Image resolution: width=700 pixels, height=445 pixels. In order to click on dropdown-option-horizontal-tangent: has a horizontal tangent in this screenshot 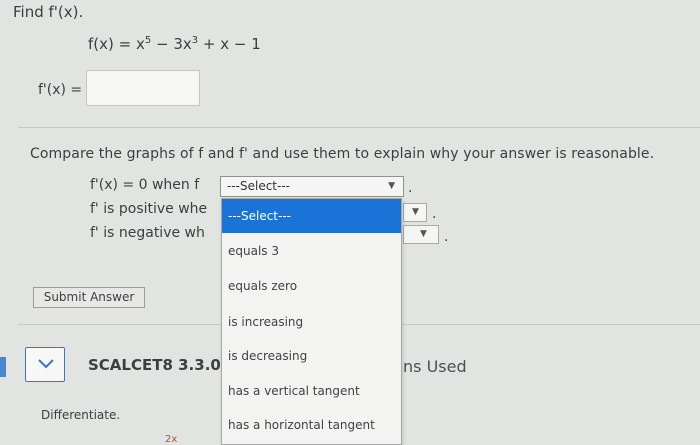, I will do `click(301, 425)`.